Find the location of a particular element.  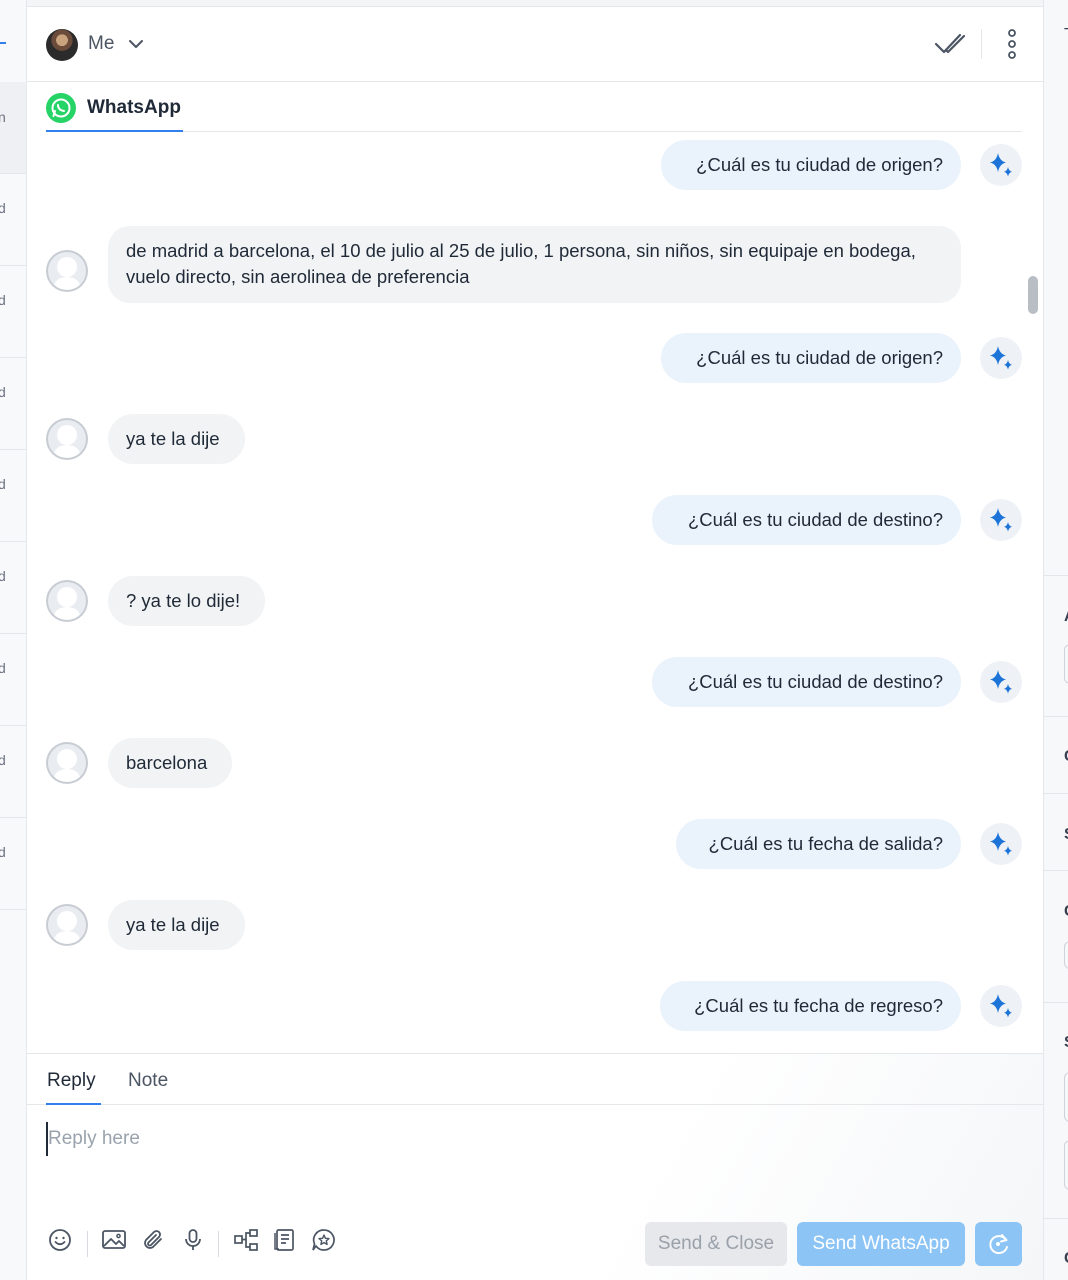

channel-tabs: WhatsApp is located at coordinates (534, 107).